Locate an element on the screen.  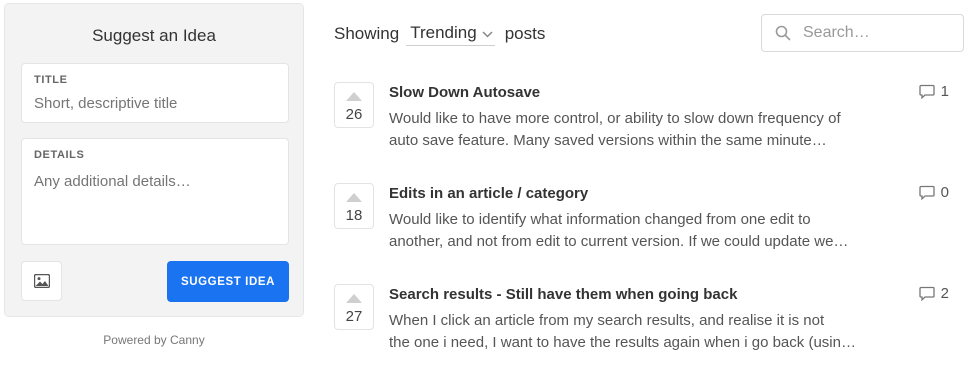
title-input is located at coordinates (156, 103).